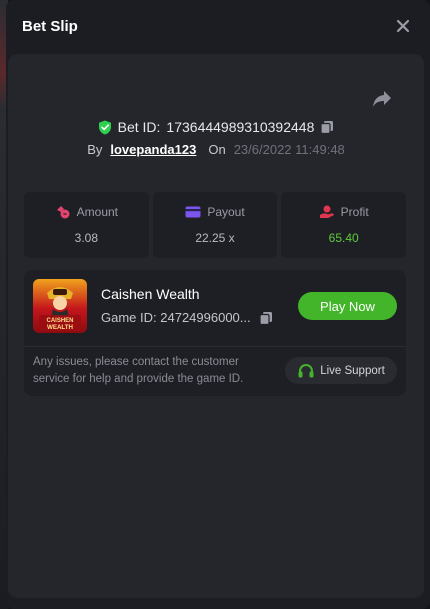  I want to click on share-icon, so click(382, 99).